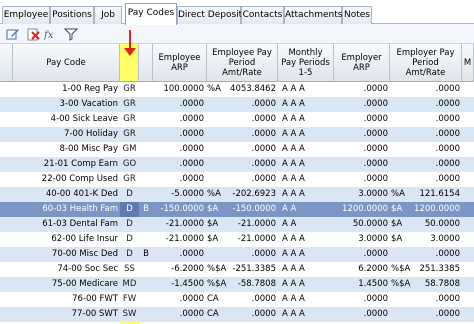 The height and width of the screenshot is (324, 474). Describe the element at coordinates (72, 15) in the screenshot. I see `tab-positions: Positions` at that location.